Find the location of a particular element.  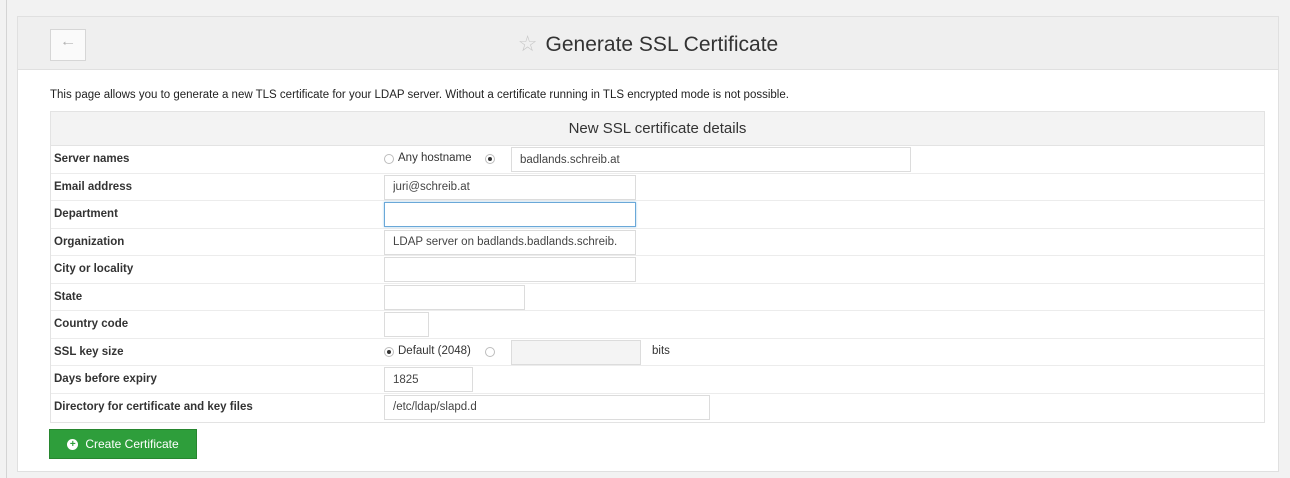

row-department: Department is located at coordinates (657, 215).